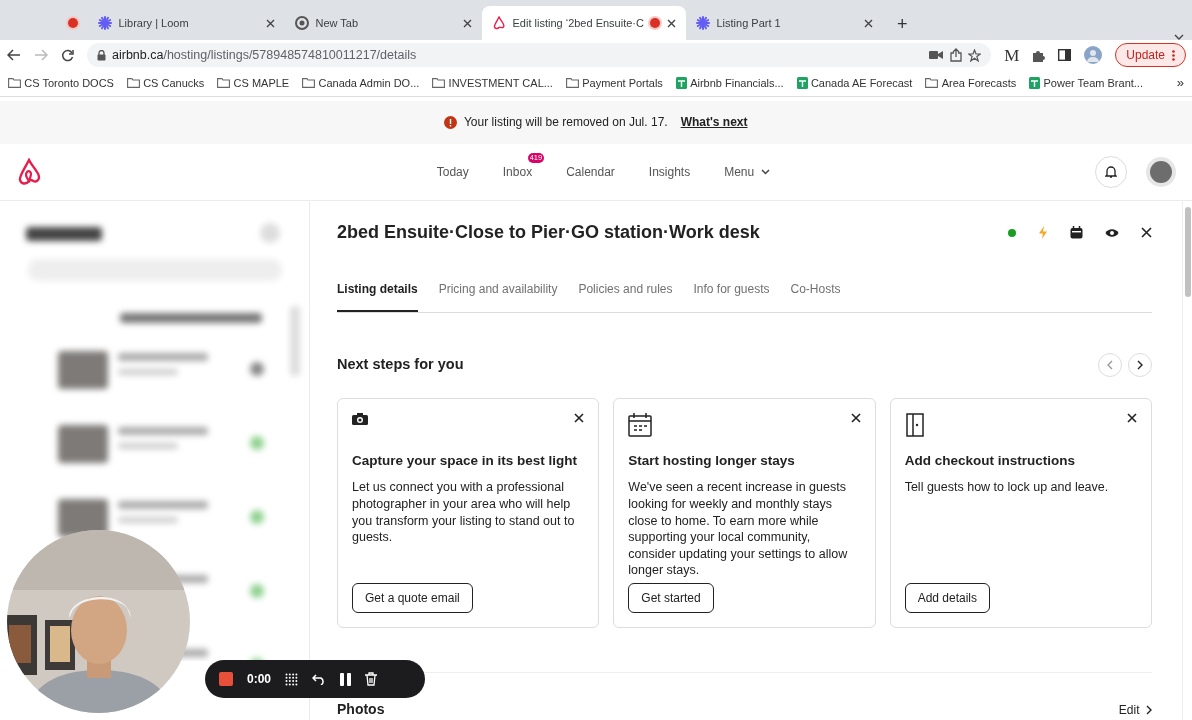  Describe the element at coordinates (947, 598) in the screenshot. I see `card-action-button: Add details` at that location.